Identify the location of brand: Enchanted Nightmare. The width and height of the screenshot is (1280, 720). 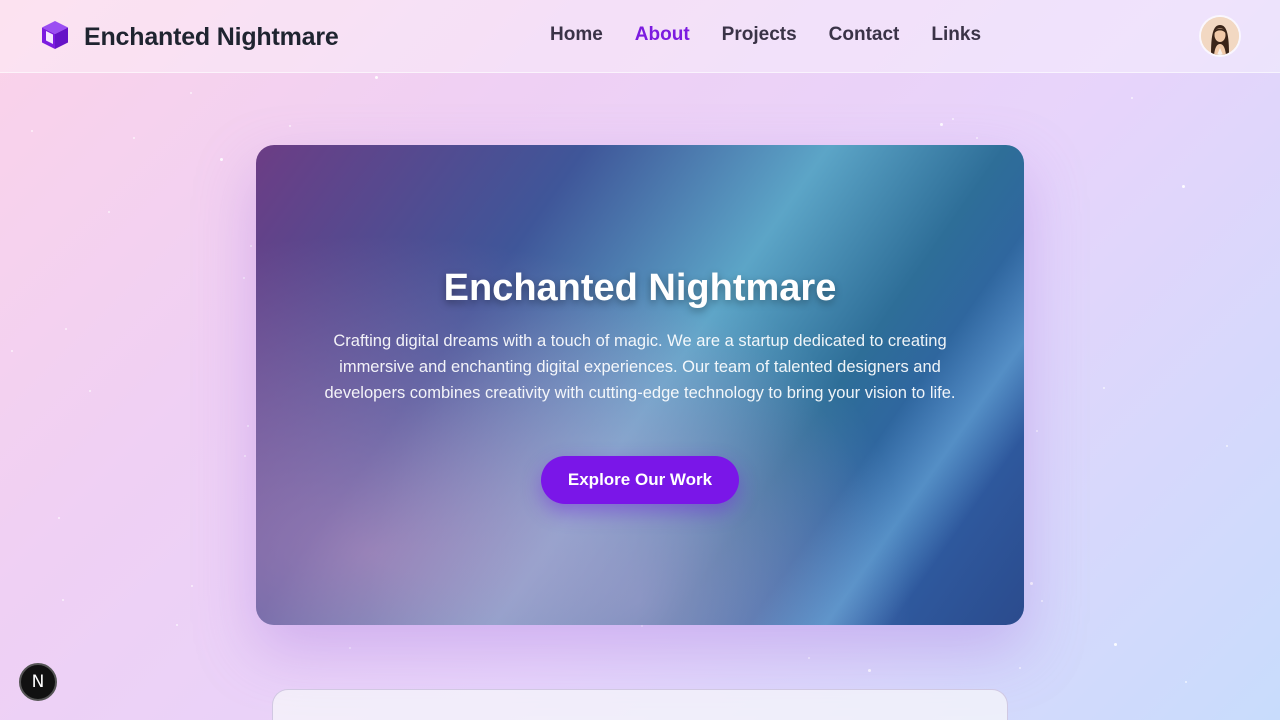
(189, 37).